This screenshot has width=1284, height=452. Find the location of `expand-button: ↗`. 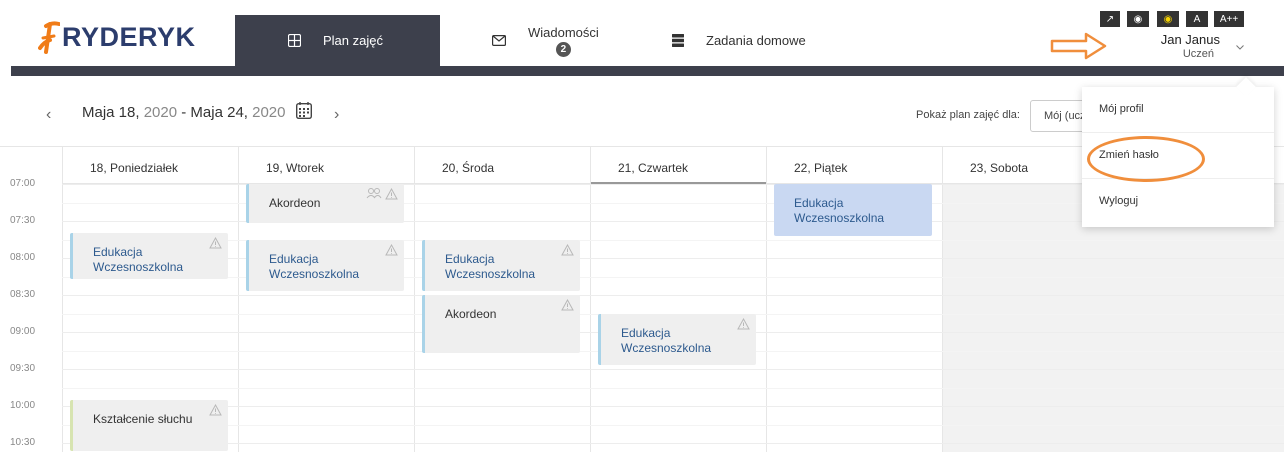

expand-button: ↗ is located at coordinates (1110, 19).